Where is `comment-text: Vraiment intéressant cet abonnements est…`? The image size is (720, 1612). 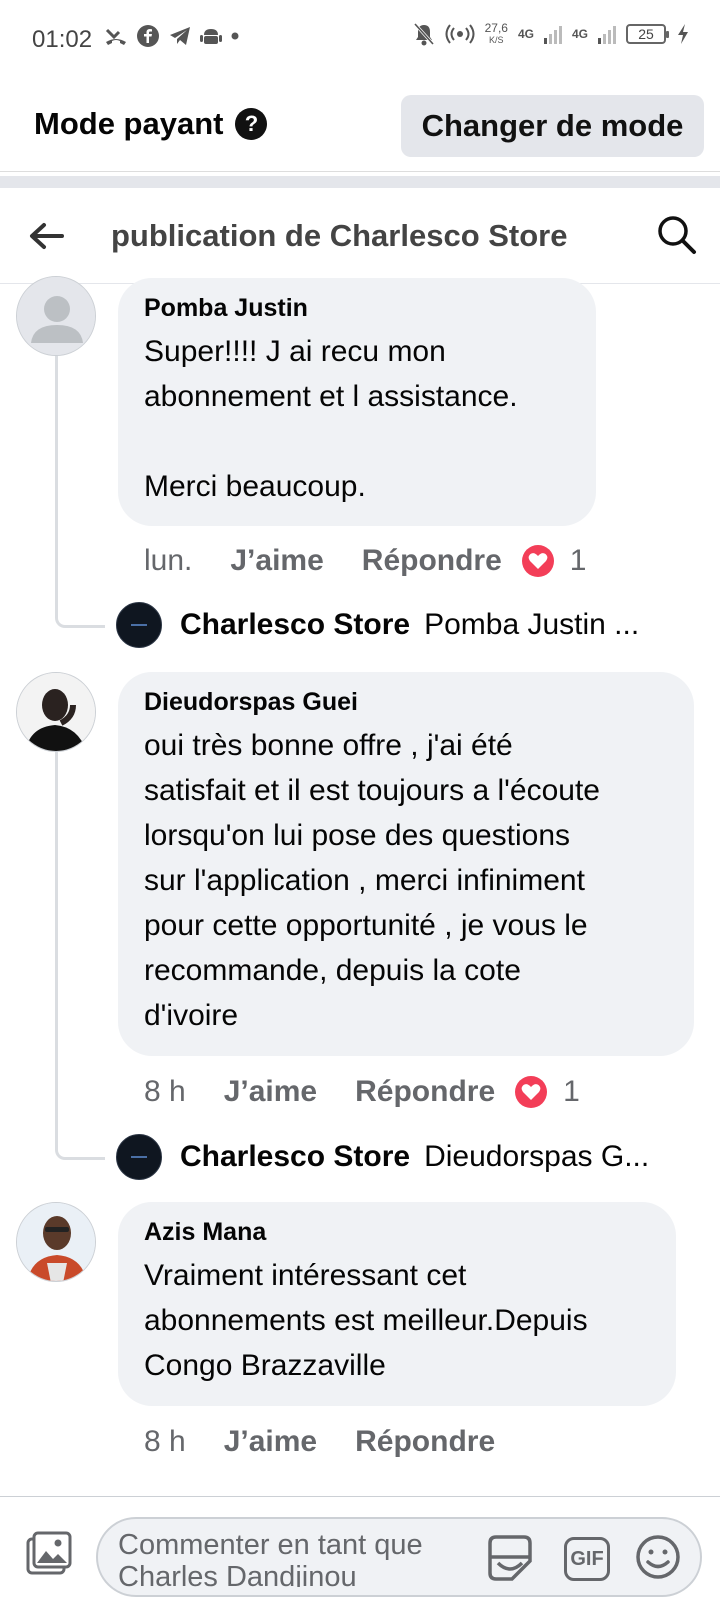
comment-text: Vraiment intéressant cet abonnements est… is located at coordinates (366, 1320).